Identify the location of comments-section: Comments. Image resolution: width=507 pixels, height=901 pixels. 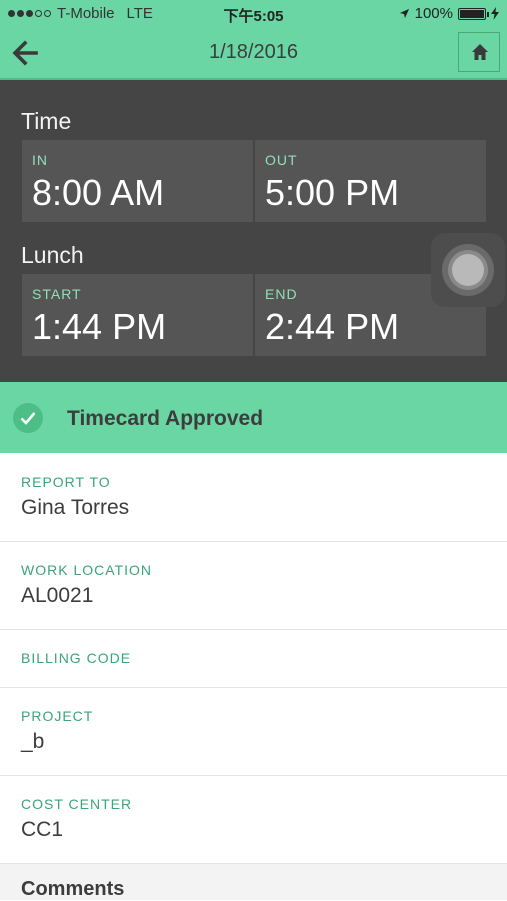
(253, 882).